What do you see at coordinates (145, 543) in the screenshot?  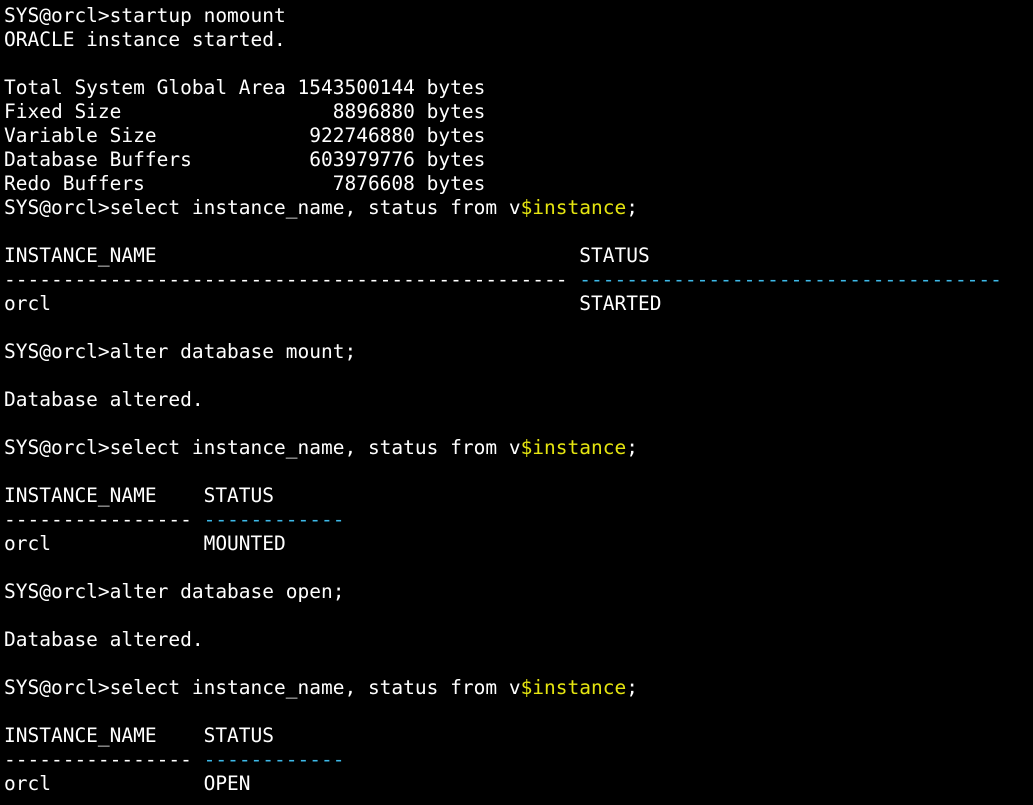 I see `terminal-text: orcl MOUNTED` at bounding box center [145, 543].